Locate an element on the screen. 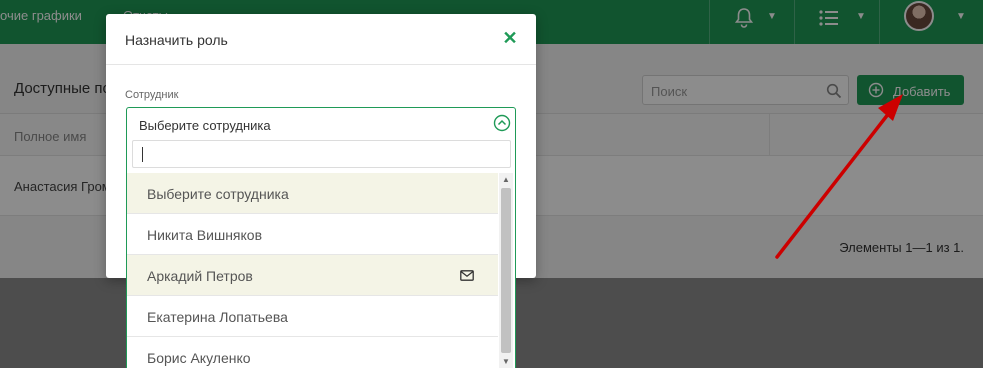 The image size is (983, 368). list-item: Никита Вишняков is located at coordinates (312, 234).